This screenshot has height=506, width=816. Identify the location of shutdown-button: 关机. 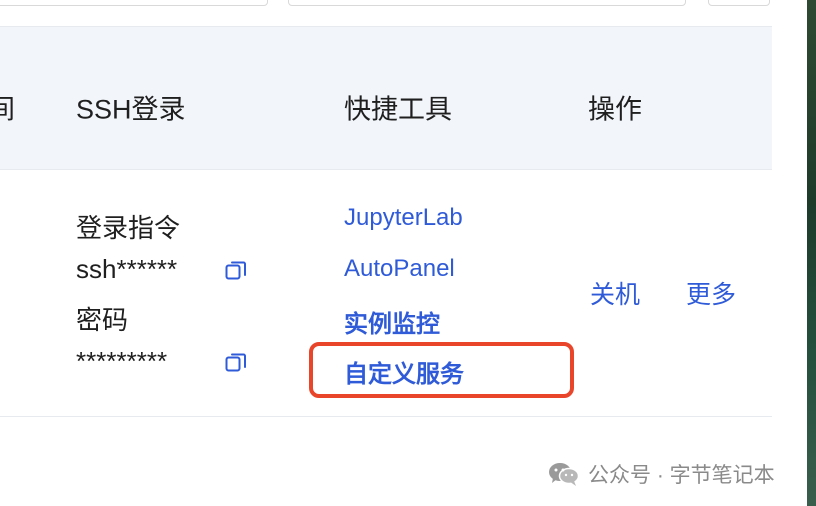
(615, 293).